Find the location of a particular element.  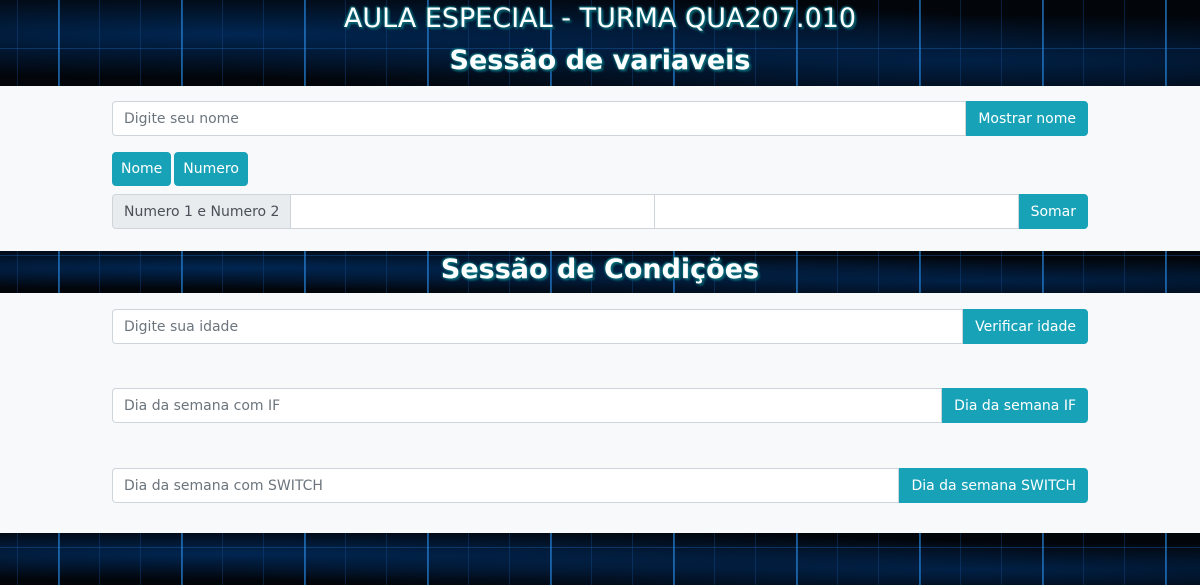

show-name-button: Mostrar nome is located at coordinates (1027, 118).